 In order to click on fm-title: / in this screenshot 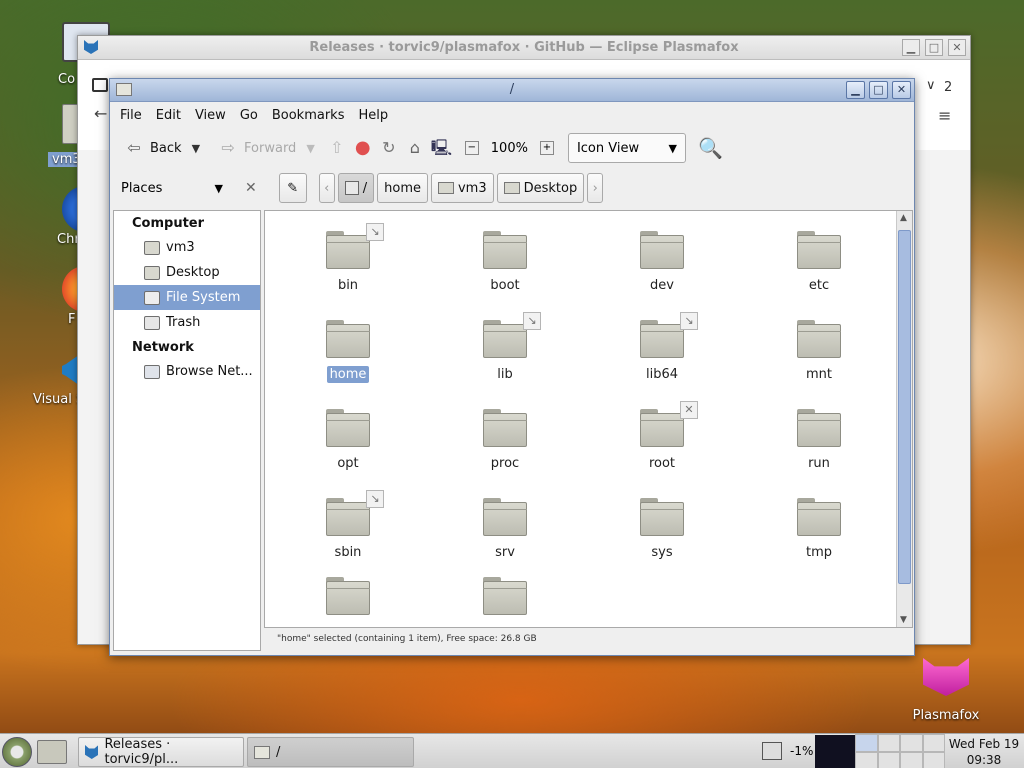, I will do `click(512, 89)`.